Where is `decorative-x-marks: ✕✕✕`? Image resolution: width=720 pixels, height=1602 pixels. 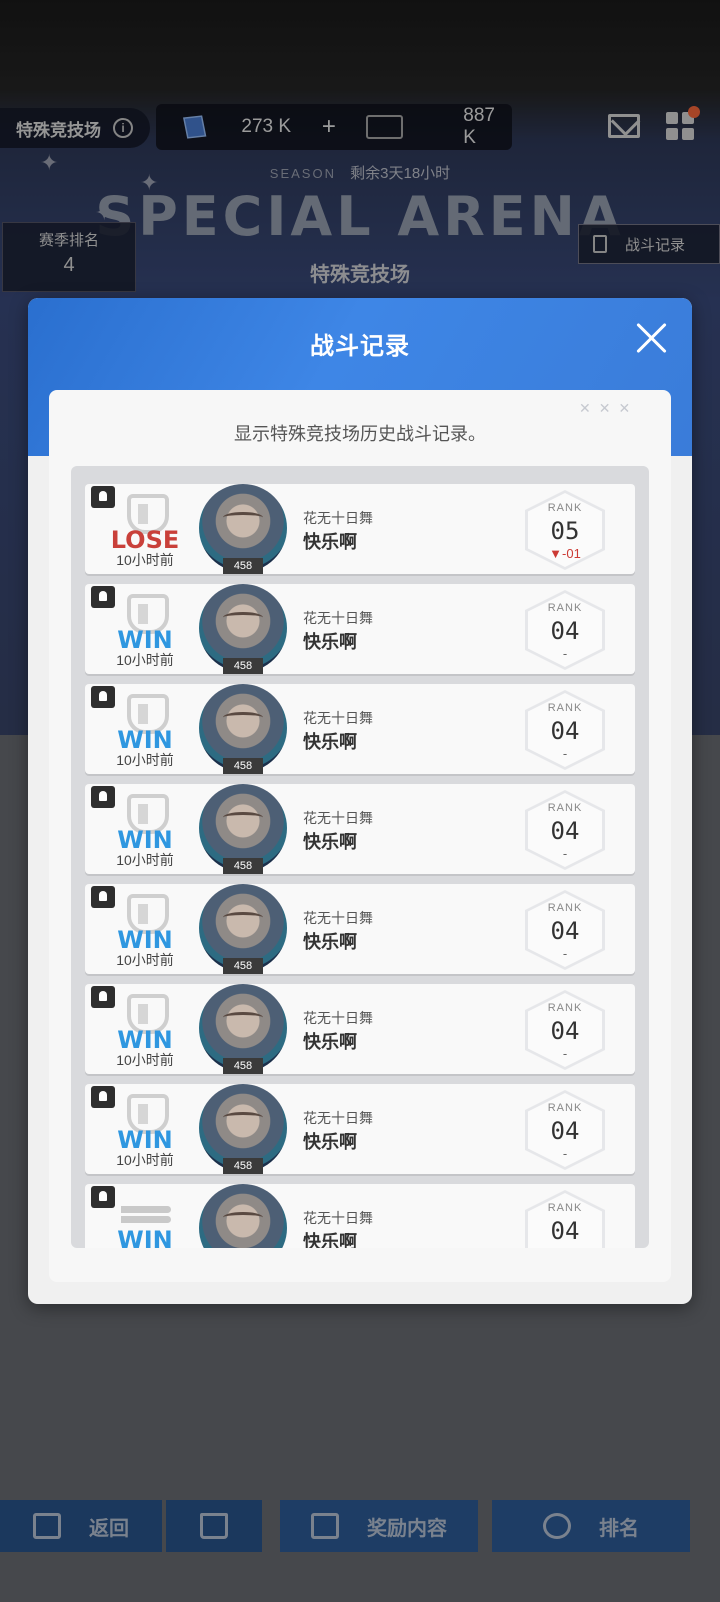
decorative-x-marks: ✕✕✕ is located at coordinates (609, 408).